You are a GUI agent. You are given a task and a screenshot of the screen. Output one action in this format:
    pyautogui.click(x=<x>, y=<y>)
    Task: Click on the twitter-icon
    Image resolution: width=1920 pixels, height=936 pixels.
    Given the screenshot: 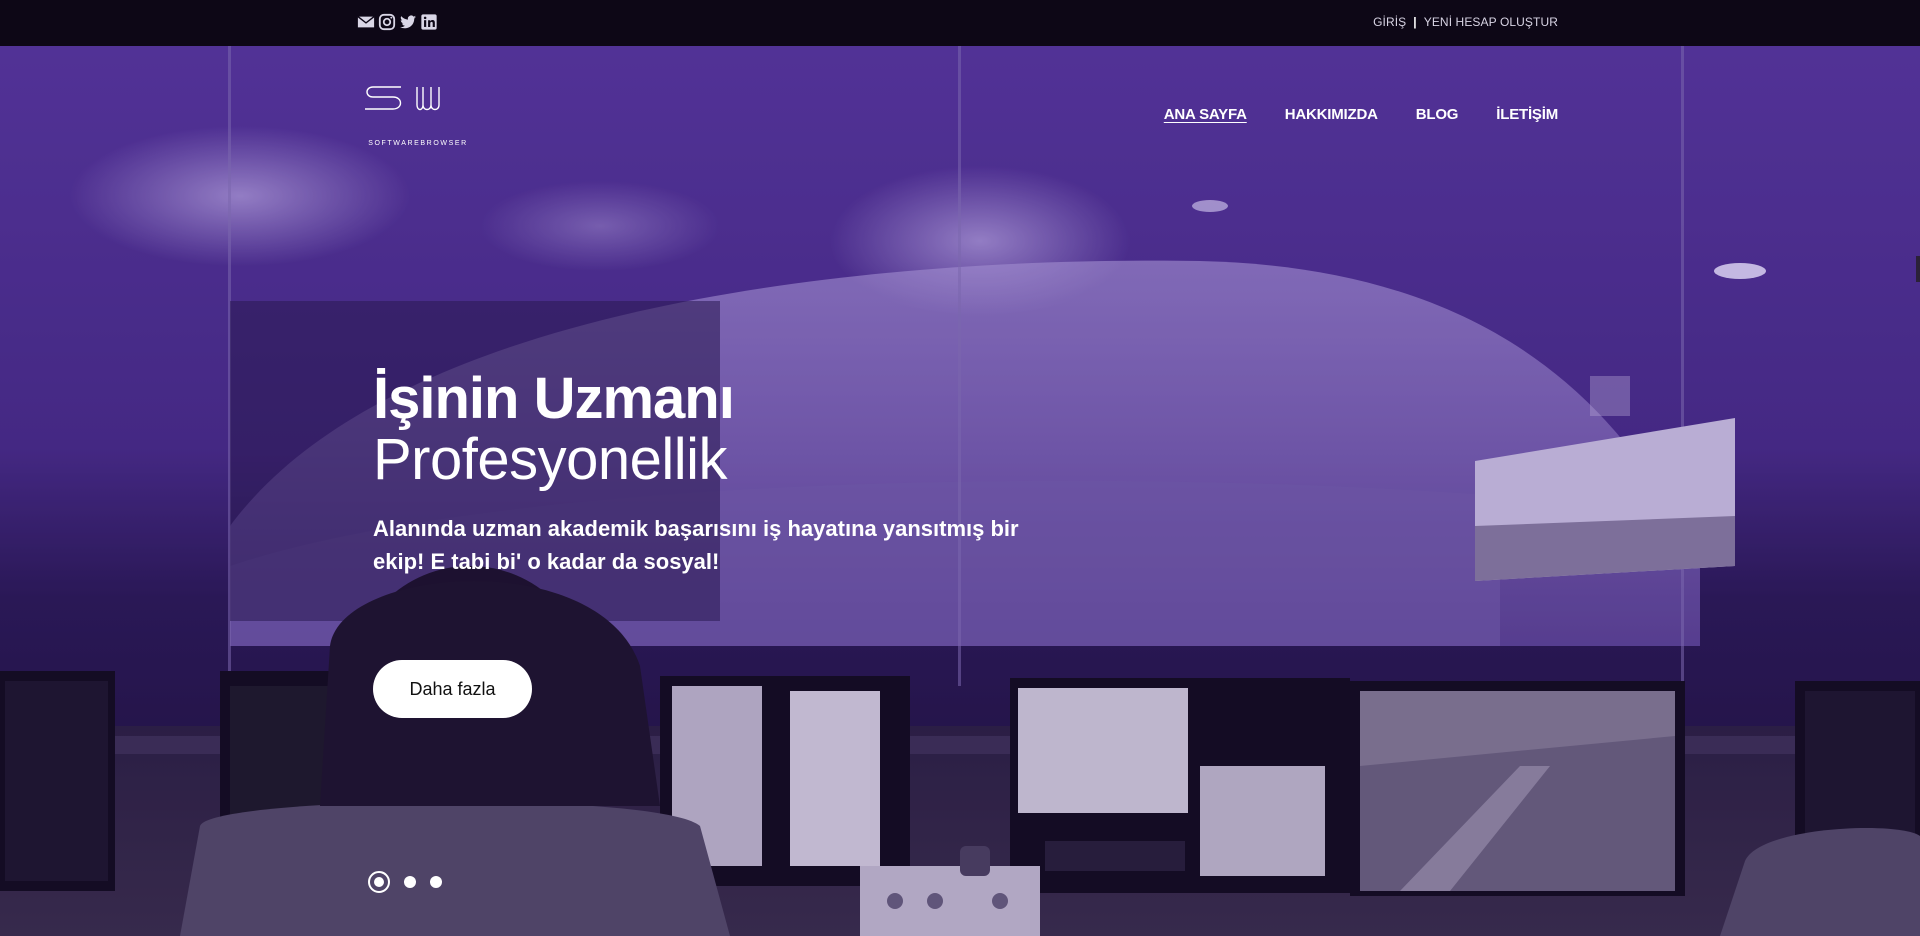 What is the action you would take?
    pyautogui.click(x=408, y=22)
    